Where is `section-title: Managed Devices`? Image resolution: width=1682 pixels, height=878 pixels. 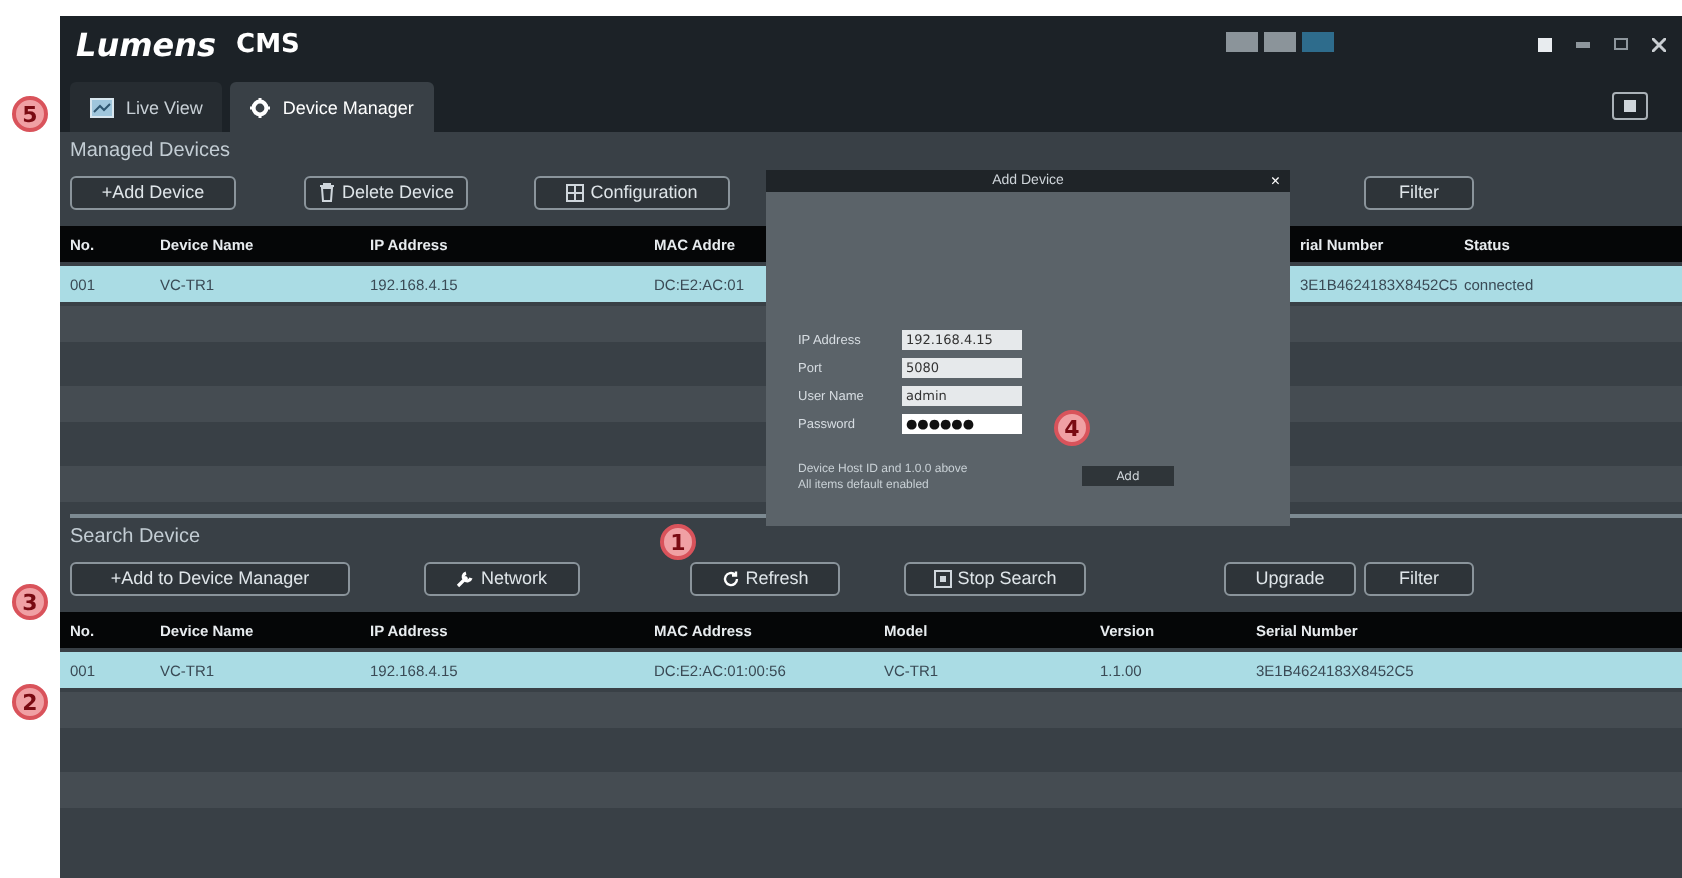
section-title: Managed Devices is located at coordinates (150, 150).